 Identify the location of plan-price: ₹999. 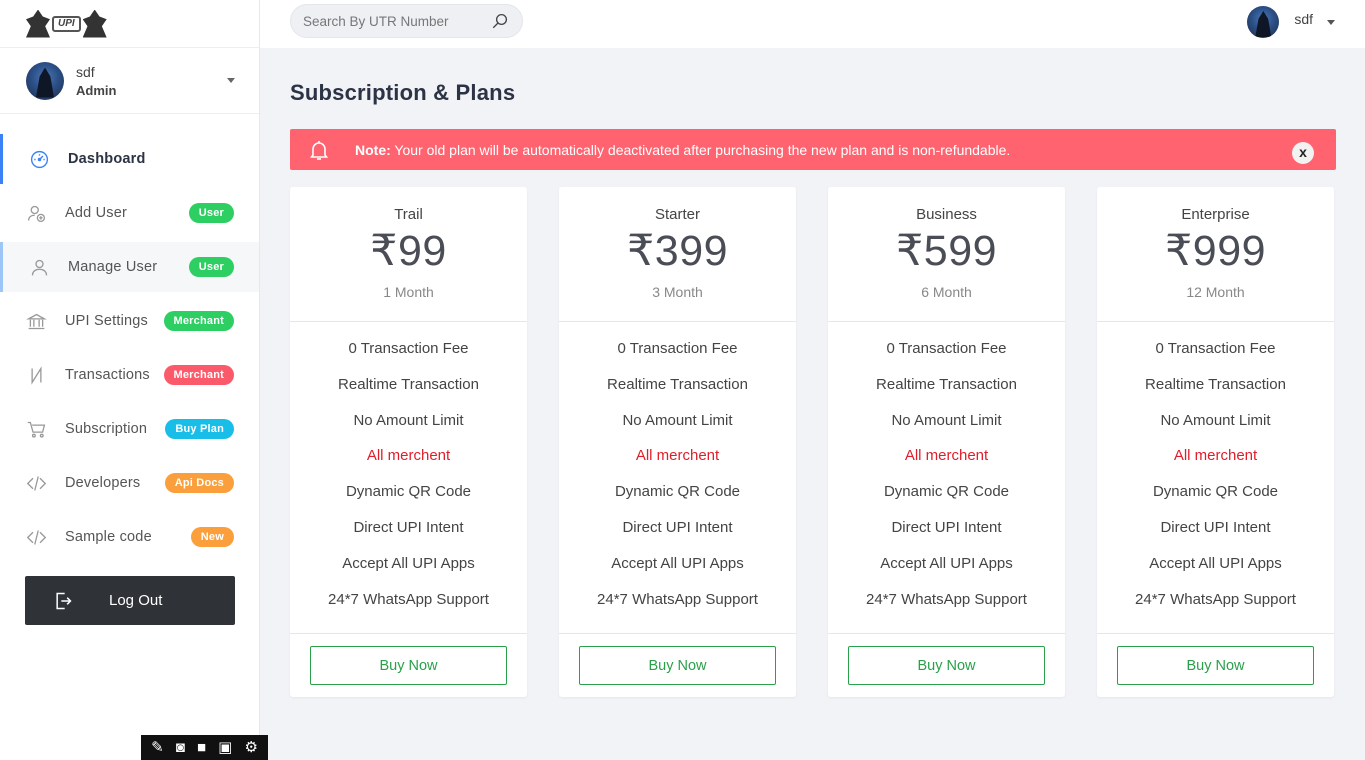
(1215, 251).